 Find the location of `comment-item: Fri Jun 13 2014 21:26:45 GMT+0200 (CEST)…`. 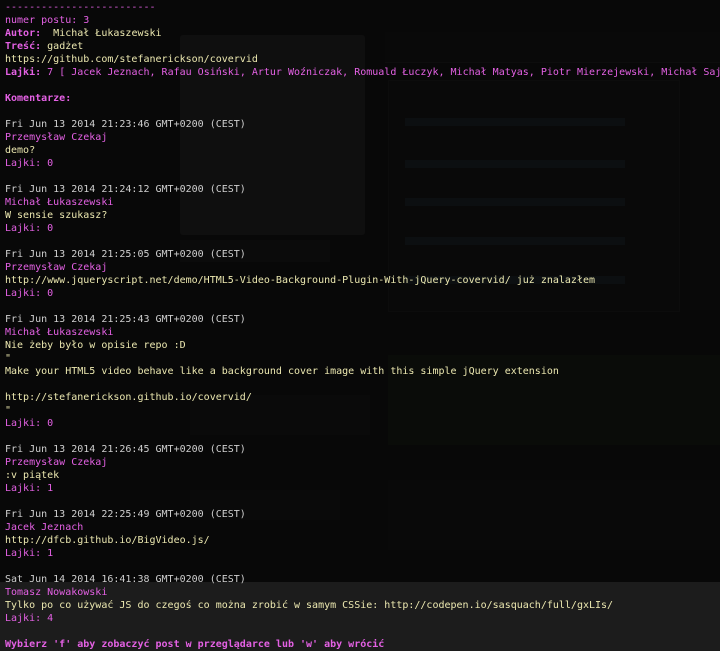

comment-item: Fri Jun 13 2014 21:26:45 GMT+0200 (CEST)… is located at coordinates (362, 469).